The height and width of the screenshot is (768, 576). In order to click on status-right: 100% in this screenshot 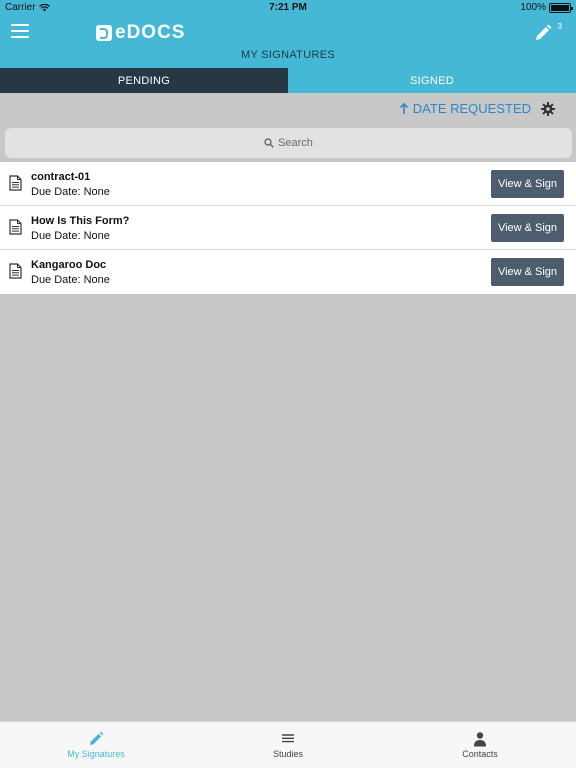, I will do `click(546, 7)`.